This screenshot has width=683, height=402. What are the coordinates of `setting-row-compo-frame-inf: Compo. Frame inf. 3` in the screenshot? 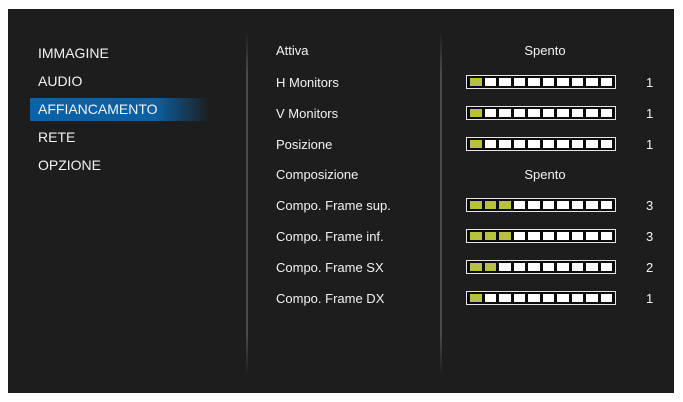 It's located at (466, 238).